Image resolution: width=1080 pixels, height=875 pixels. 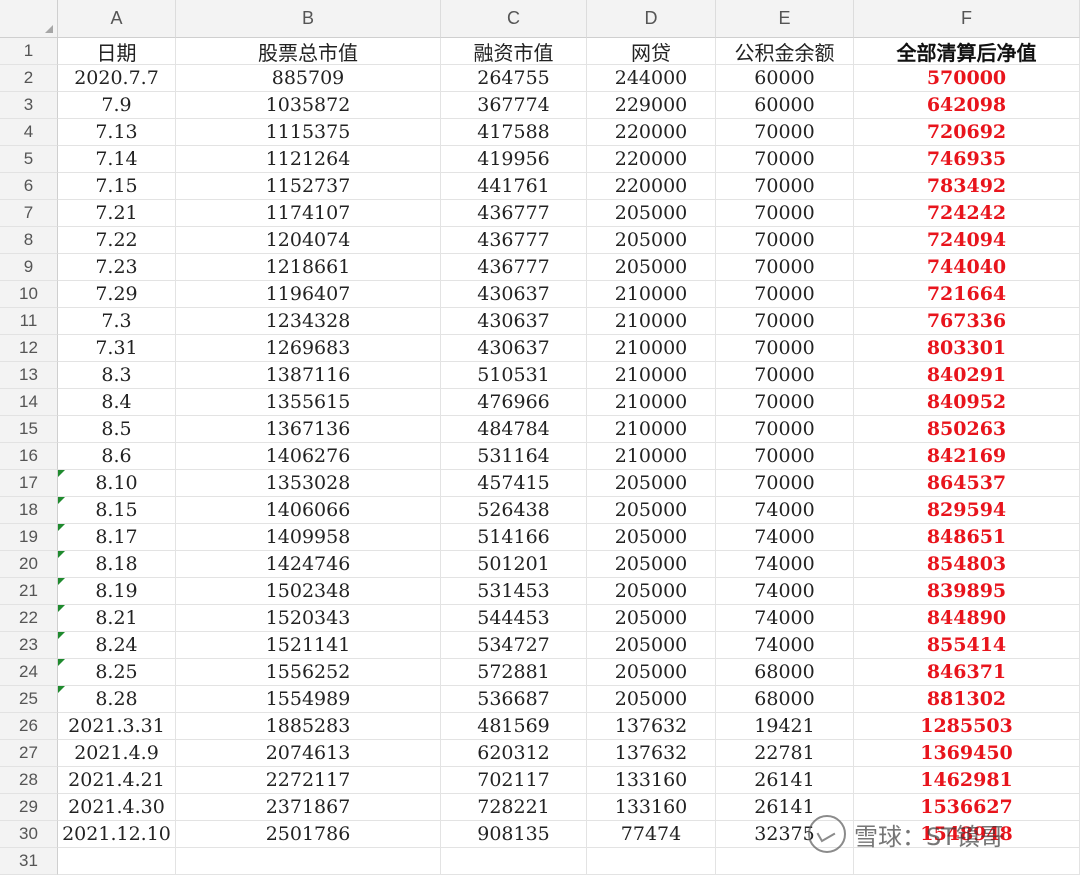 I want to click on table-cell: 1387116, so click(x=308, y=375).